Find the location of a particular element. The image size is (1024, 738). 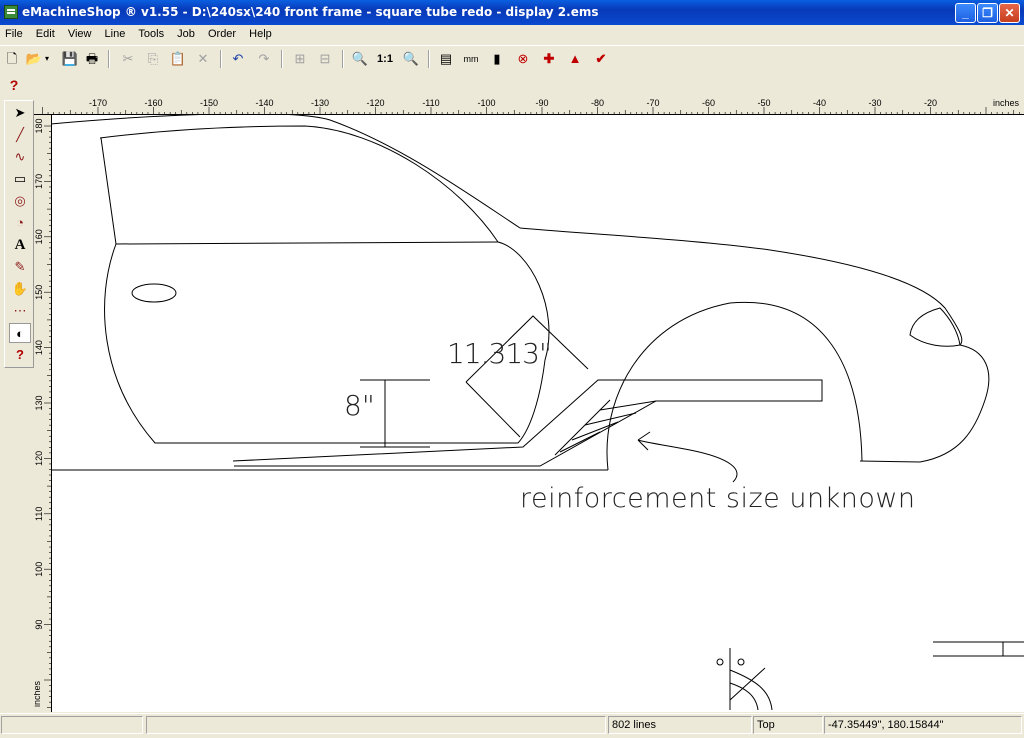

window-upper-line is located at coordinates (299, 184).